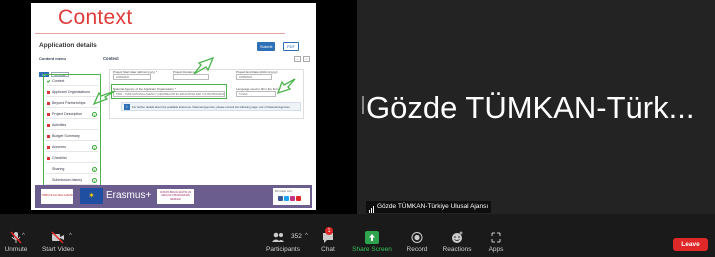 Image resolution: width=715 pixels, height=257 pixels. Describe the element at coordinates (690, 244) in the screenshot. I see `leave-button: Leave` at that location.